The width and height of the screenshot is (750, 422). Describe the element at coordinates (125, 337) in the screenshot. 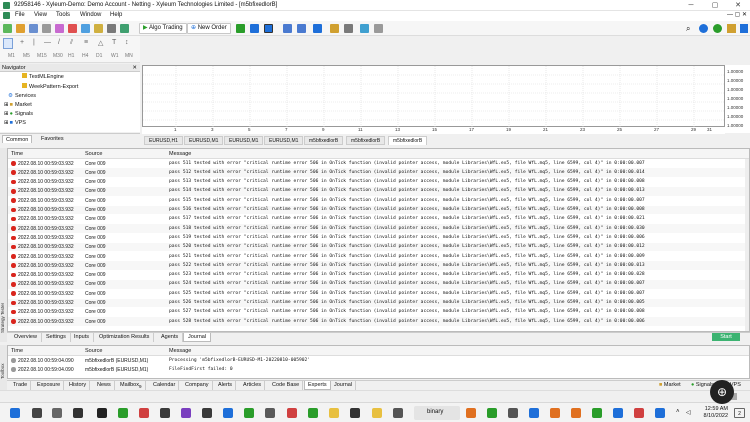

I see `tab-optimization-results: Optimization Results` at that location.